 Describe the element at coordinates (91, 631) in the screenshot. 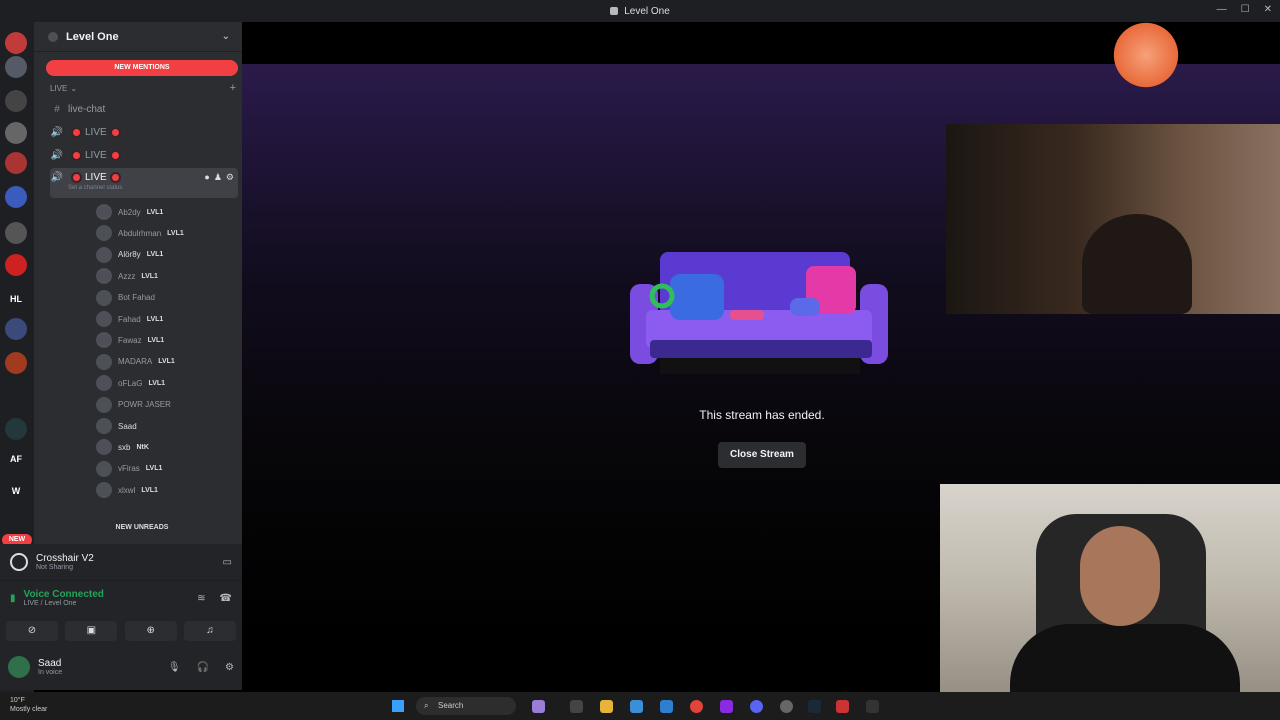

I see `screen-share-button: ▣` at that location.